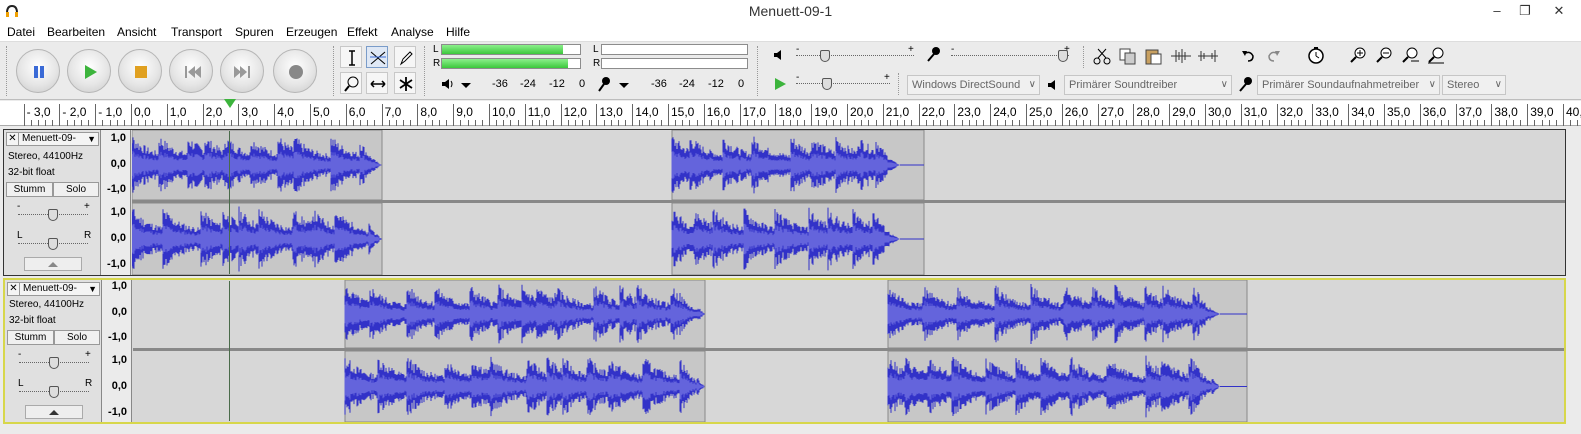  What do you see at coordinates (76, 32) in the screenshot?
I see `menu-bearbeiten: Bearbeiten` at bounding box center [76, 32].